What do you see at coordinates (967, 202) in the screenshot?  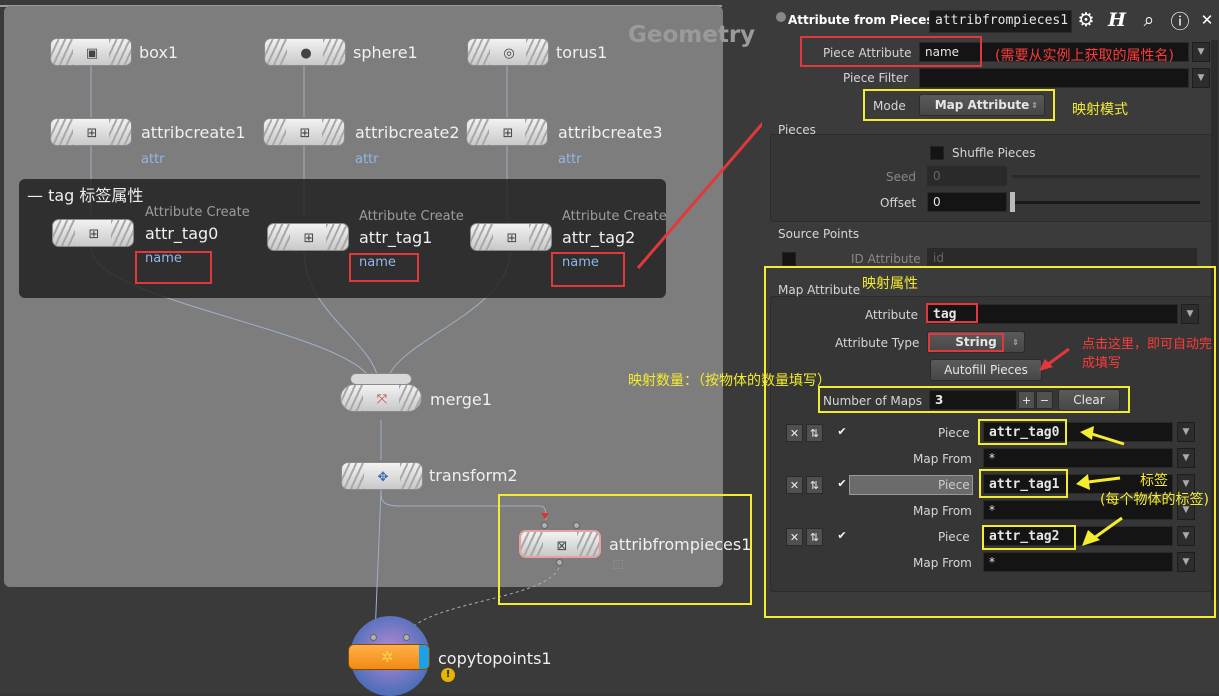 I see `offset-field: 0` at bounding box center [967, 202].